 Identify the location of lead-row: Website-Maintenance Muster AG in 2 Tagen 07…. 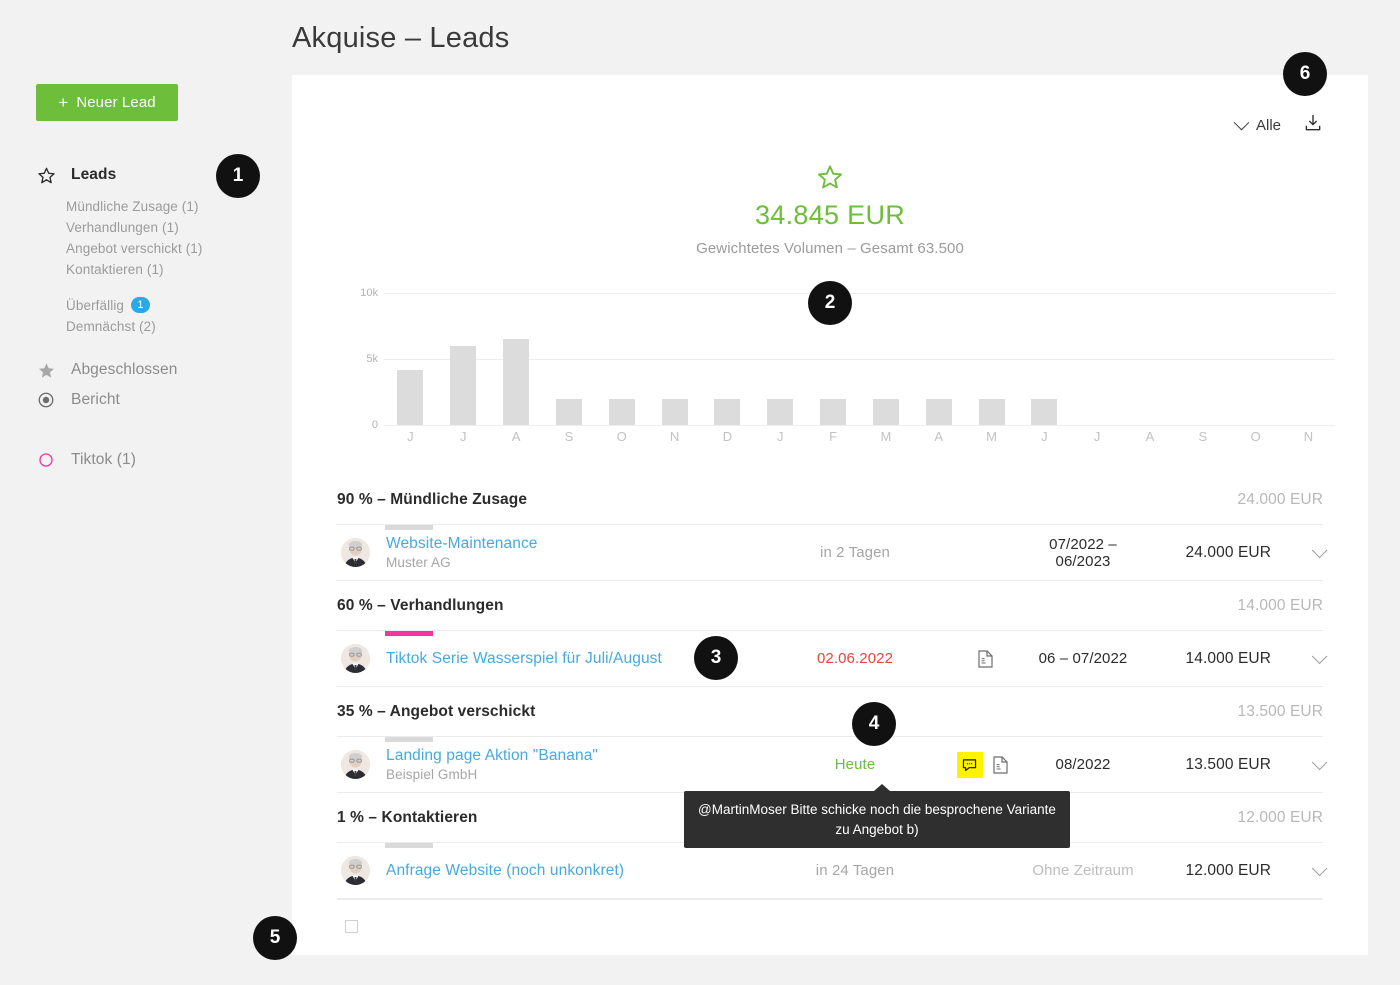
(832, 552).